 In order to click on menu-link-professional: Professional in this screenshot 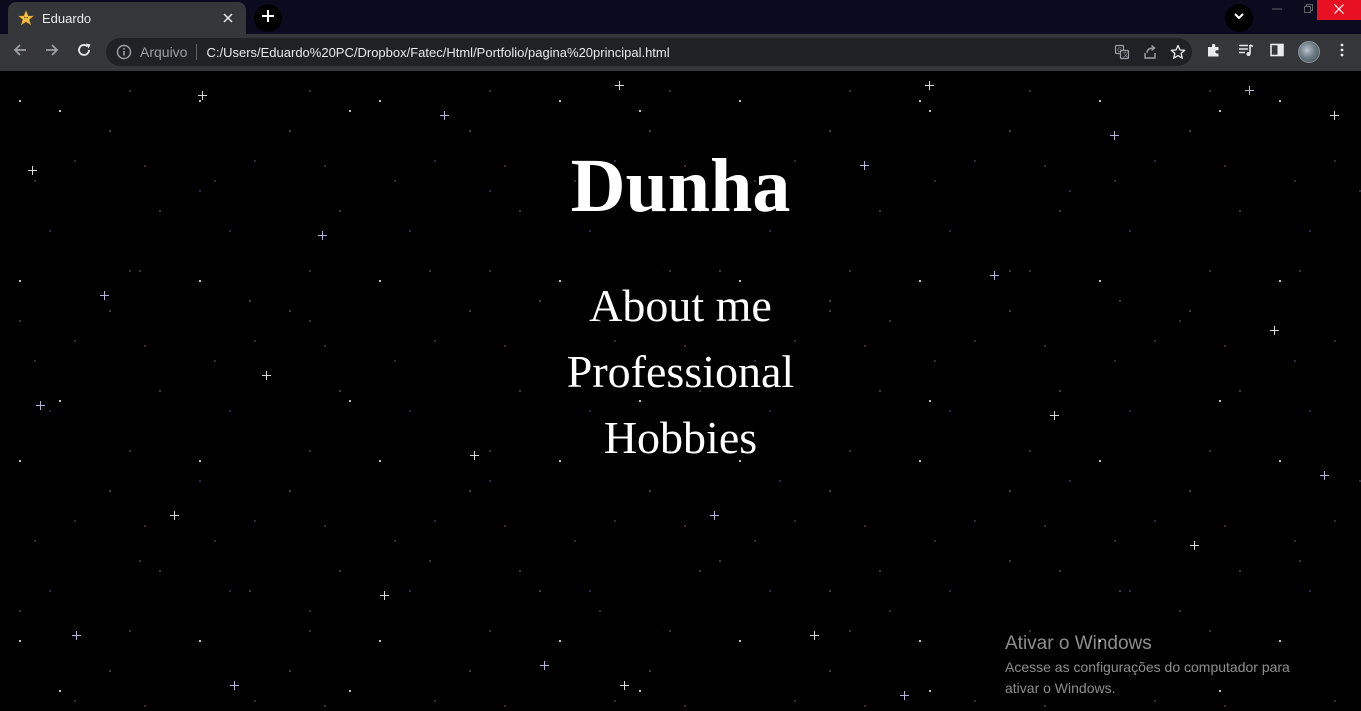, I will do `click(680, 372)`.